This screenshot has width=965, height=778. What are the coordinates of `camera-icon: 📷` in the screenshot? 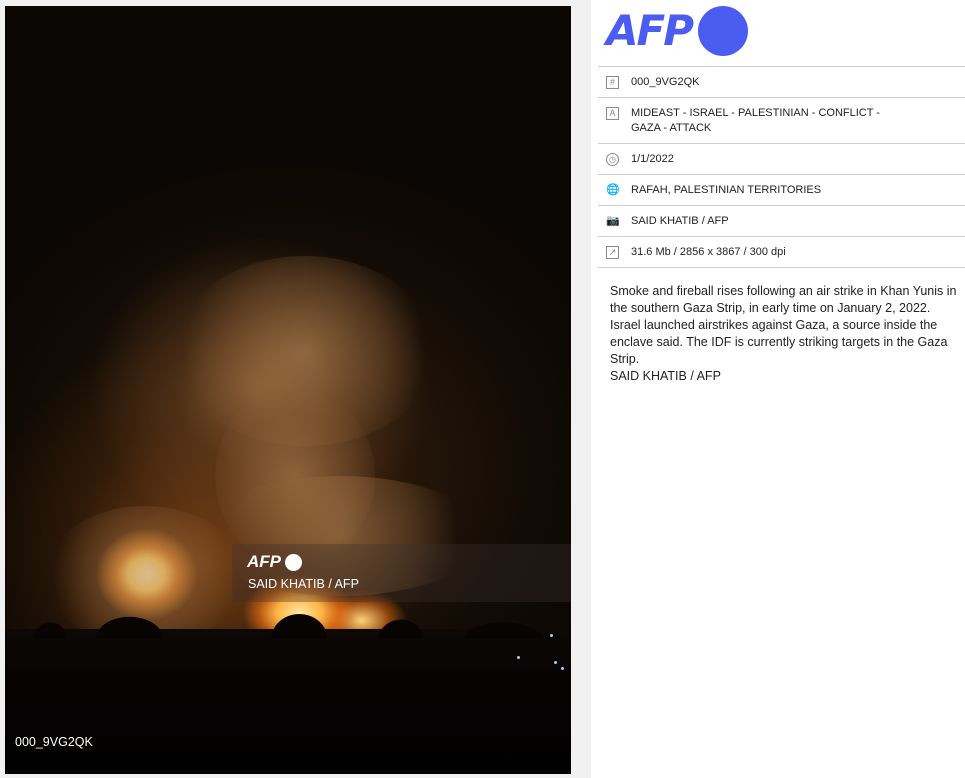 It's located at (613, 221).